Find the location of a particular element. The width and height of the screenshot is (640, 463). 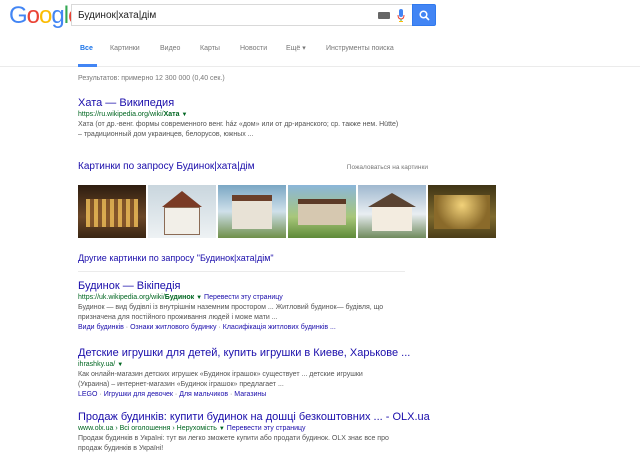

google-logo: Google is located at coordinates (45, 15).